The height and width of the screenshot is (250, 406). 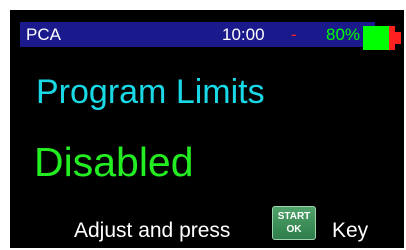 I want to click on battery-fill, so click(x=376, y=38).